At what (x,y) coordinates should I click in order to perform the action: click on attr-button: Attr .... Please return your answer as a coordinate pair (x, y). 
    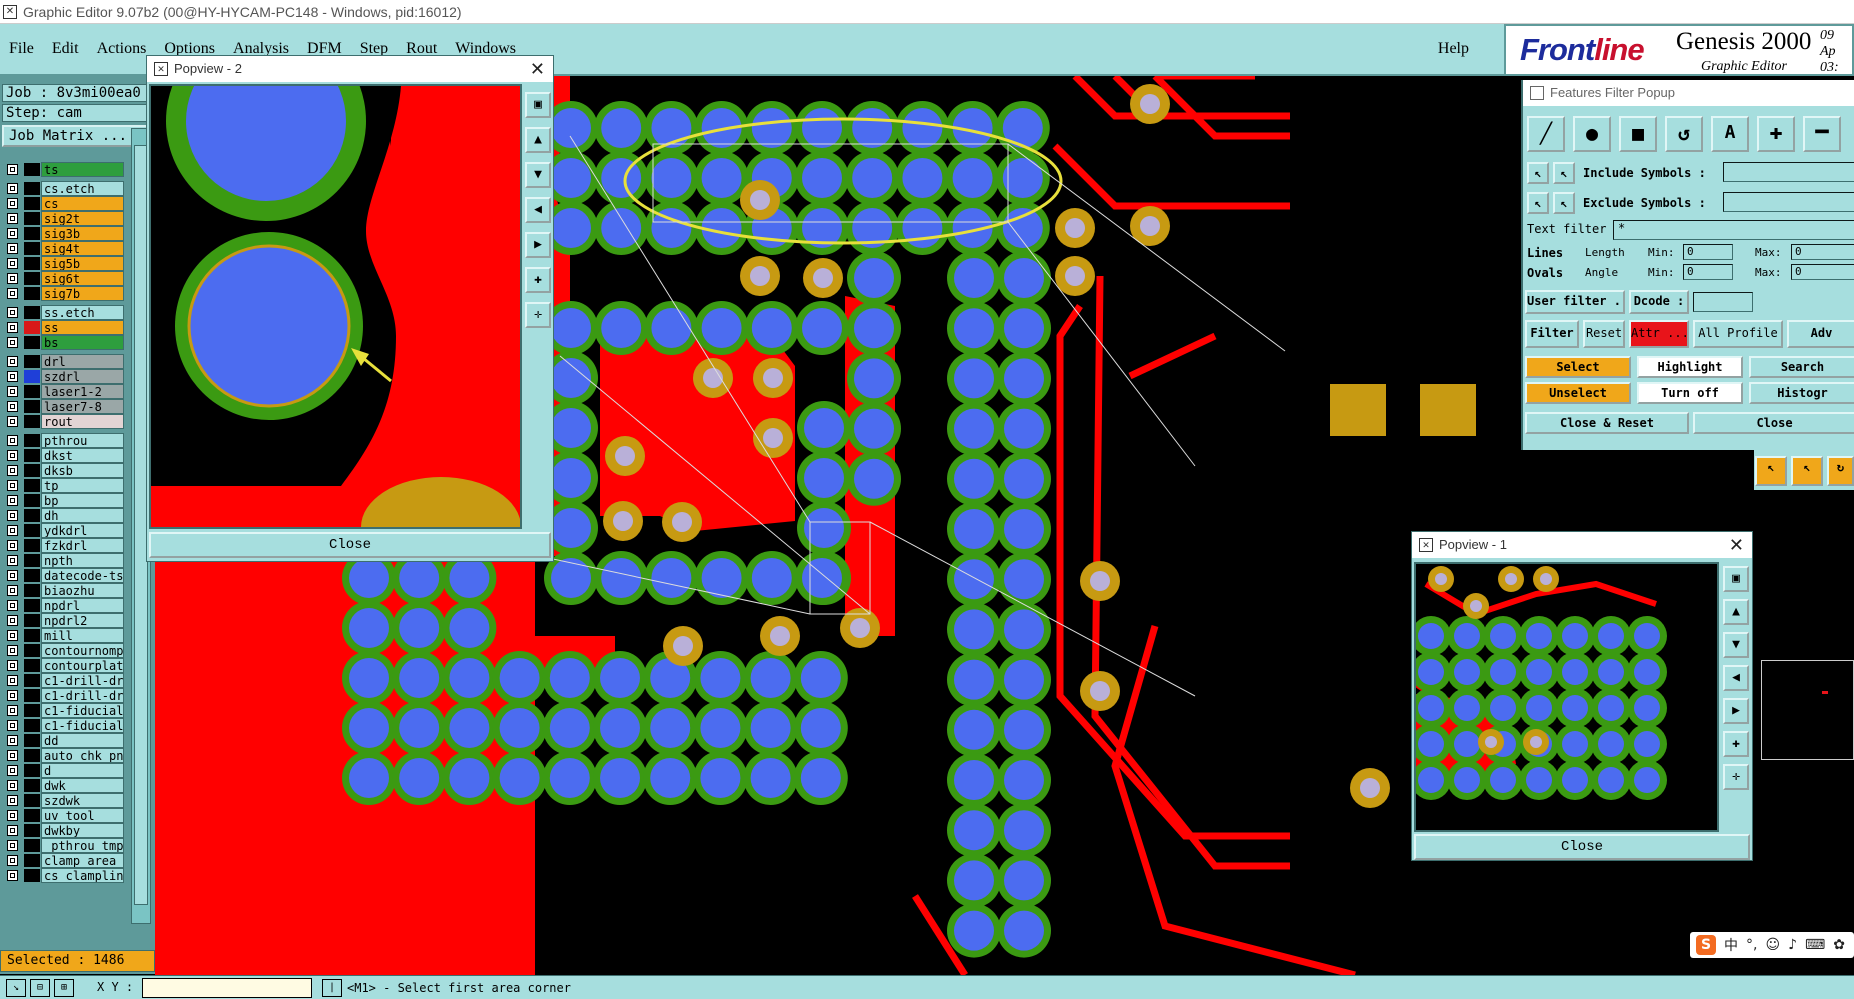
    Looking at the image, I should click on (1659, 334).